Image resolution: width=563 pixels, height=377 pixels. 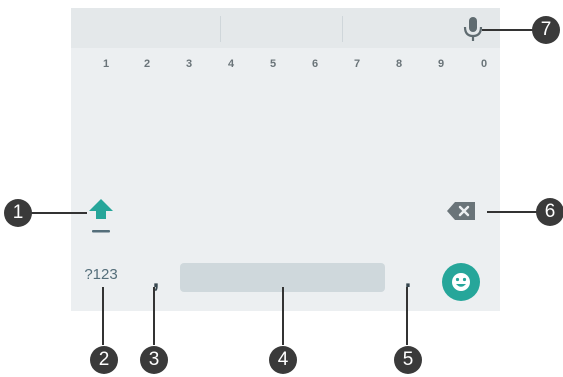 I want to click on callout-3: 3, so click(x=154, y=360).